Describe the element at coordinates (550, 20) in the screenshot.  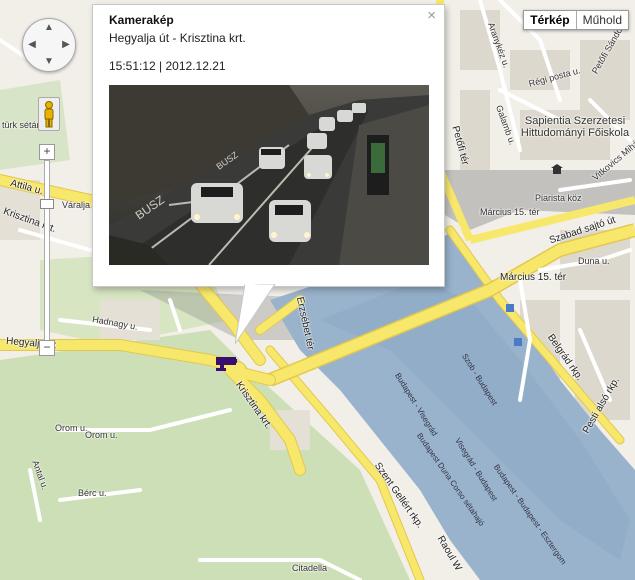
I see `map-type-map-button: Térkép` at that location.